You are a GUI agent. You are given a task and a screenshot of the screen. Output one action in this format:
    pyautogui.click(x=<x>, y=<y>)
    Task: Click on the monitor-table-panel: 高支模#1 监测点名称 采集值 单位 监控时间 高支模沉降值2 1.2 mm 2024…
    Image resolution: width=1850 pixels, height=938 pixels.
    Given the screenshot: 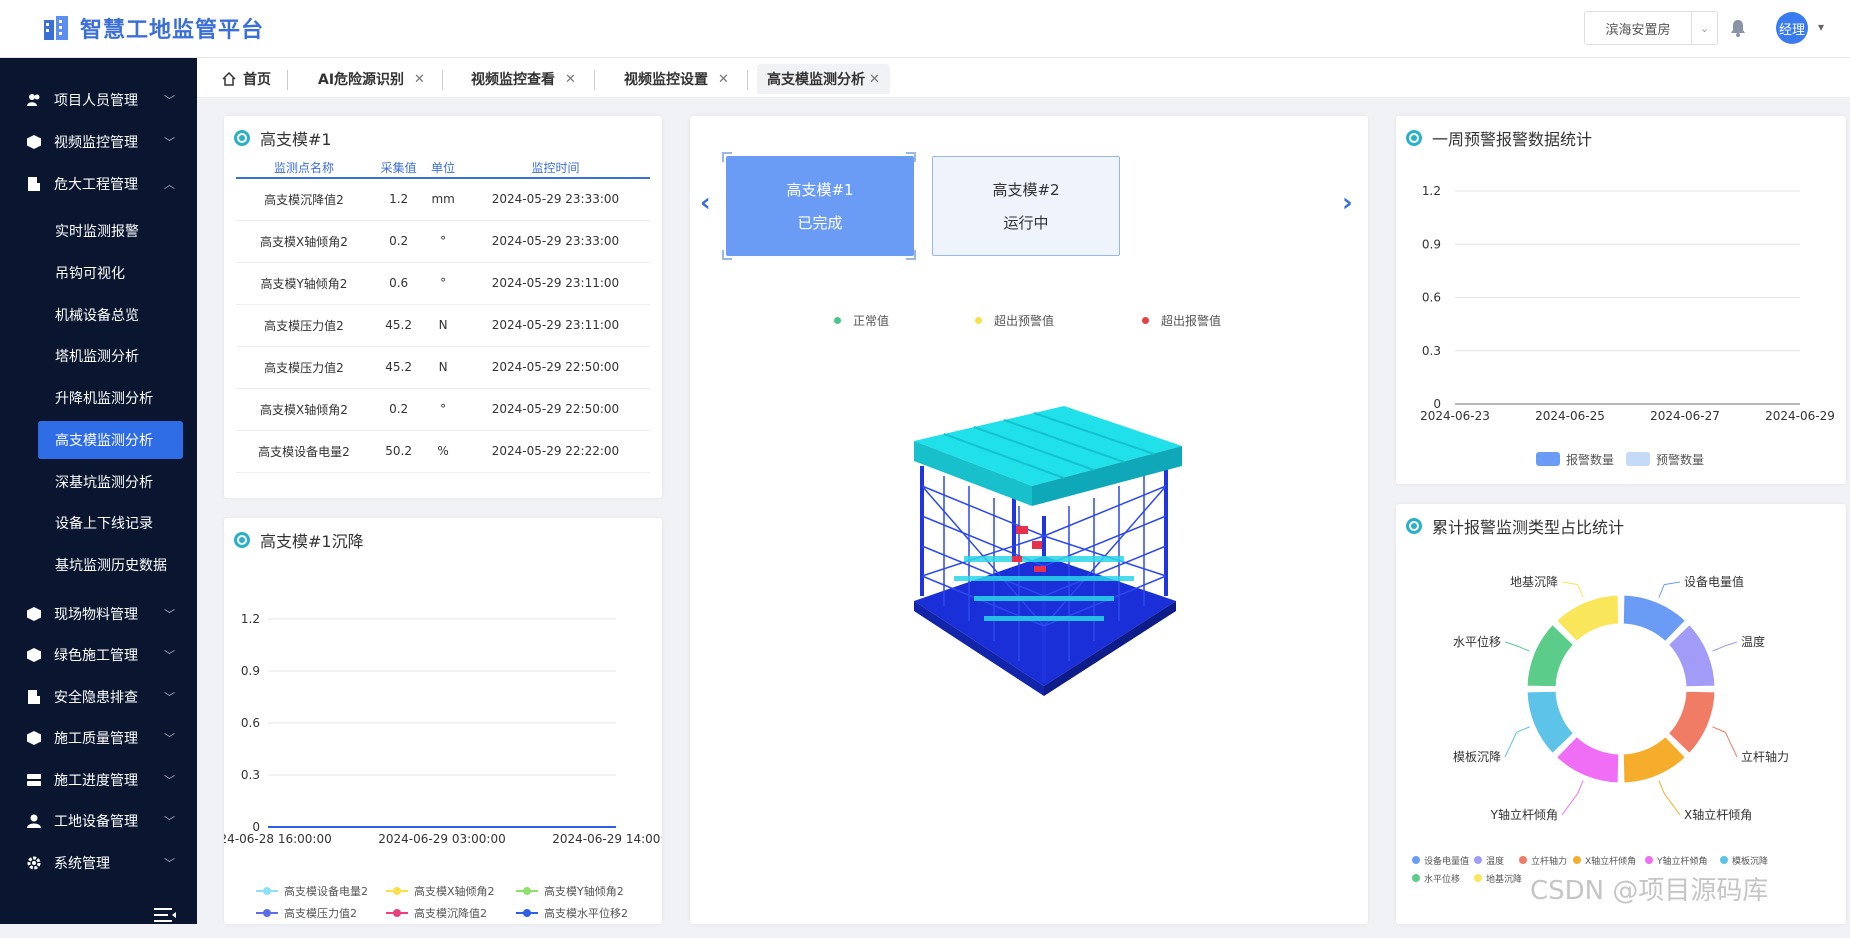 What is the action you would take?
    pyautogui.click(x=443, y=307)
    